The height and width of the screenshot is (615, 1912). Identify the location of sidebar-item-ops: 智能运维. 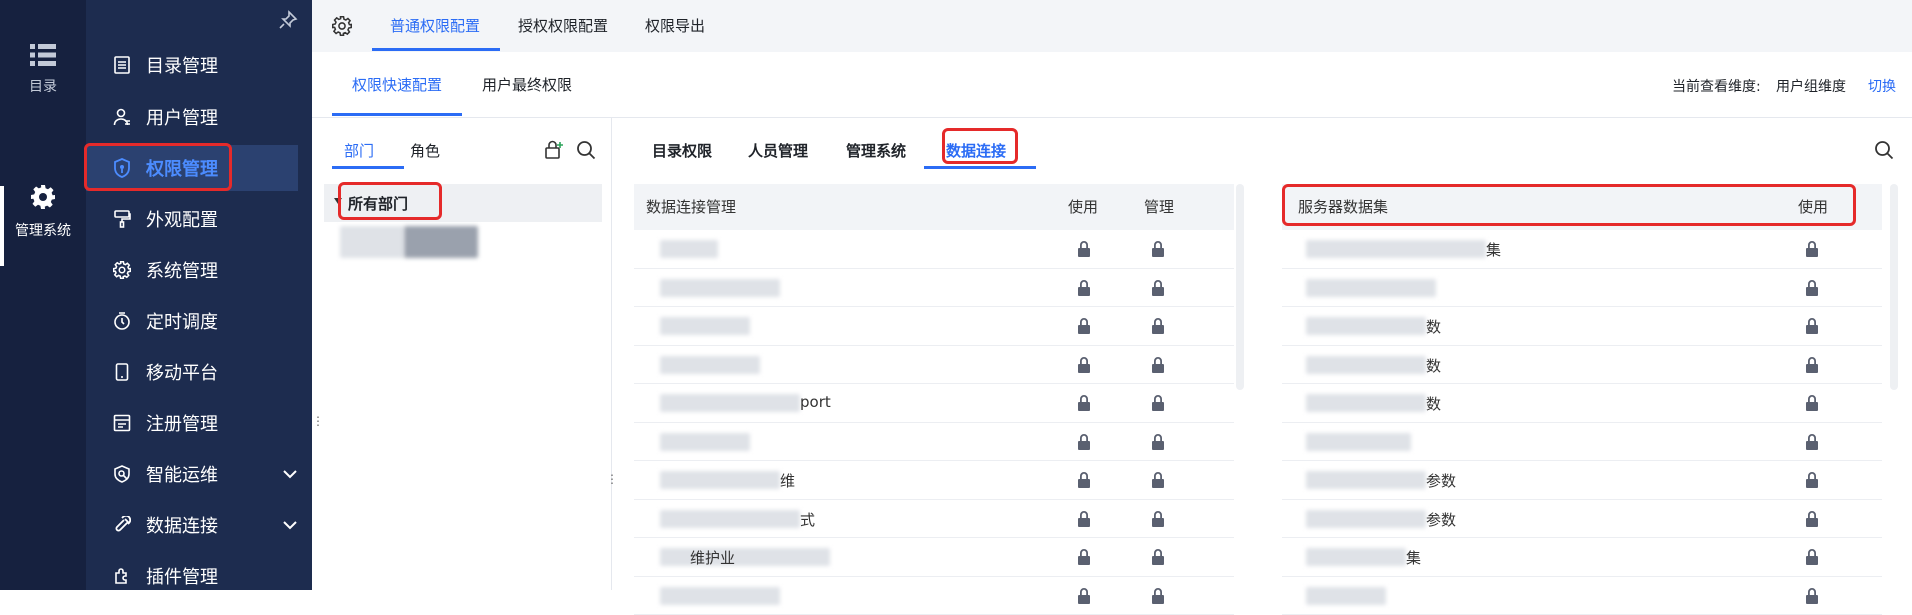
(192, 474).